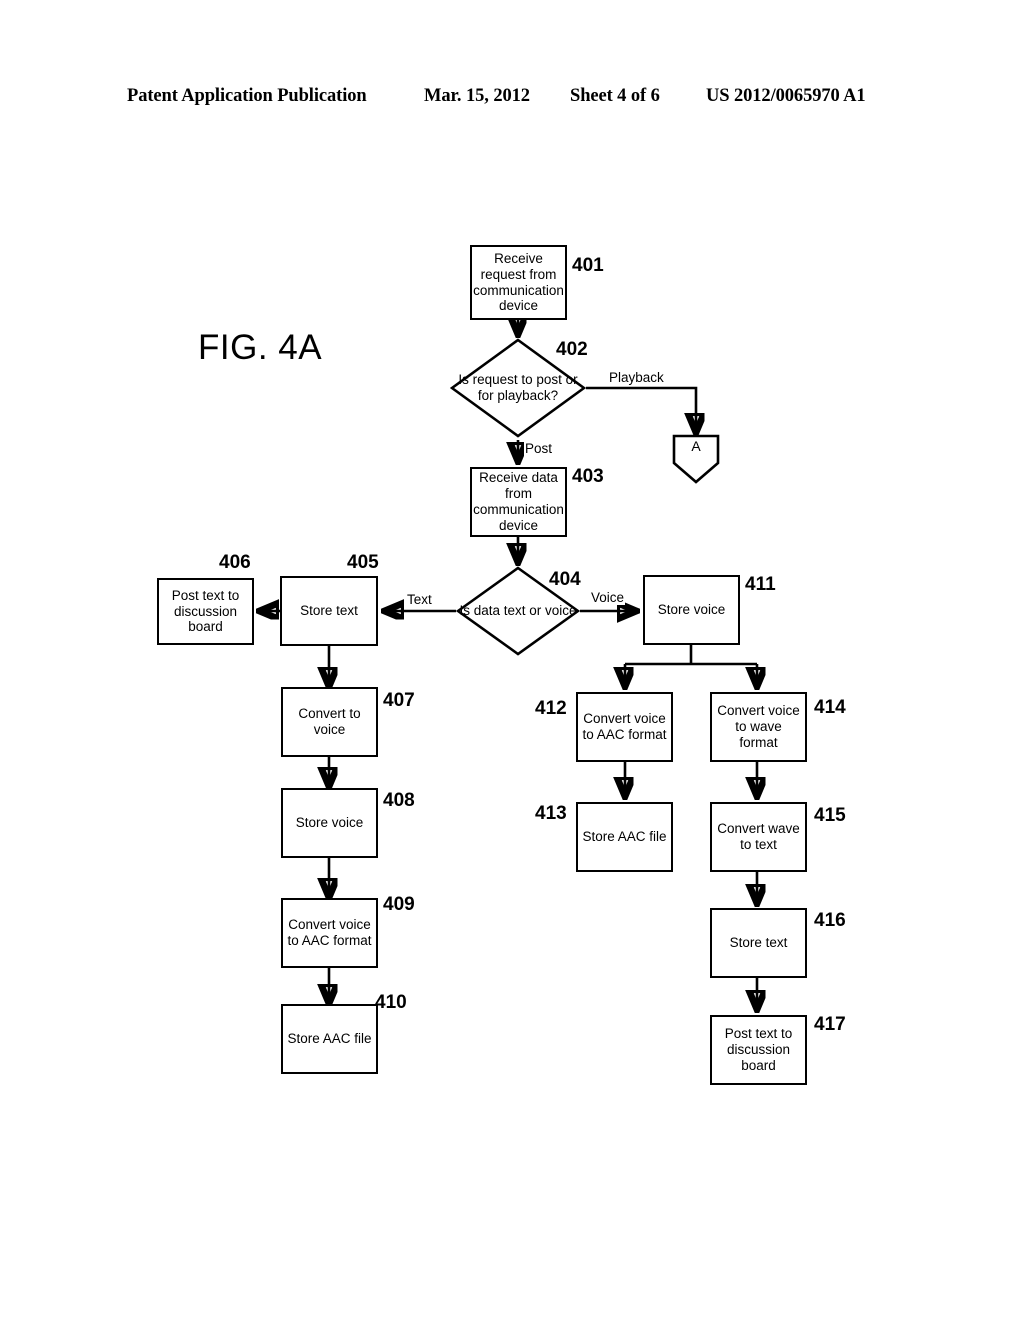 Image resolution: width=1024 pixels, height=1320 pixels. I want to click on node-415-convert-wave-to-text: Convert wave to text, so click(758, 837).